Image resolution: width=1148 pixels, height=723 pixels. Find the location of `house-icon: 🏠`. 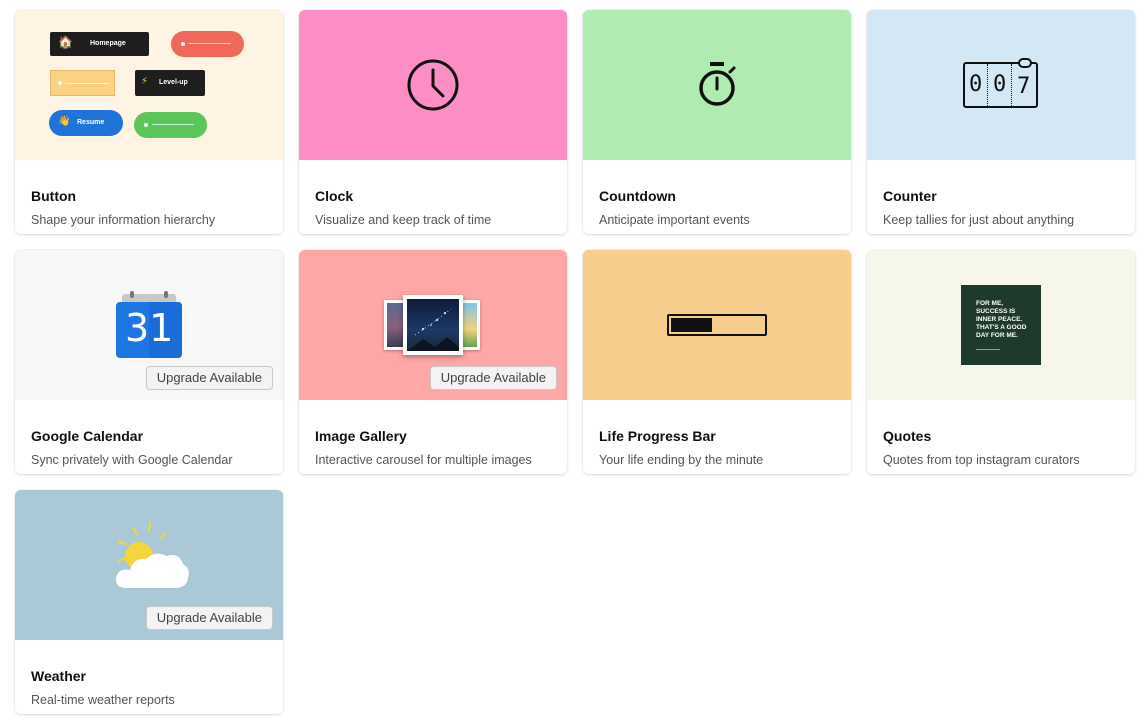

house-icon: 🏠 is located at coordinates (65, 42).